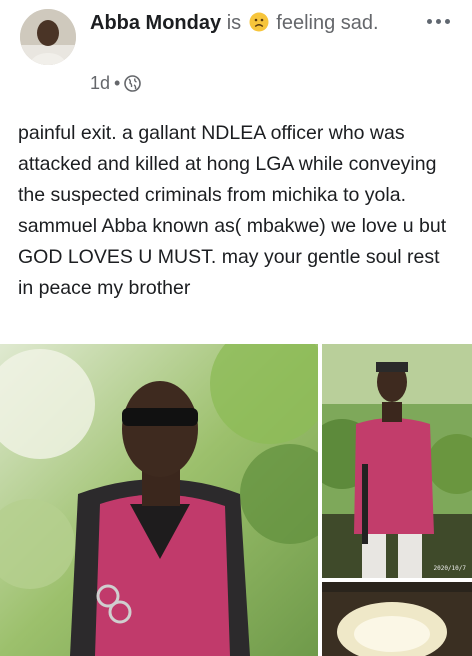 This screenshot has height=656, width=472. I want to click on feeling-prefix: is, so click(234, 23).